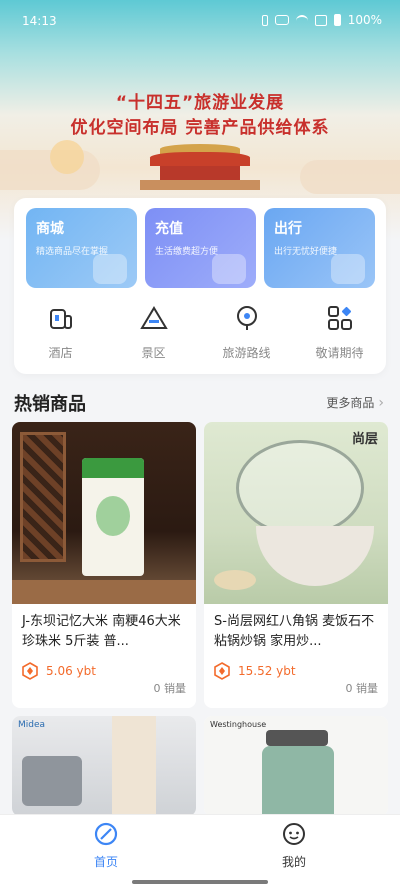  I want to click on tab-home: 首页, so click(106, 845).